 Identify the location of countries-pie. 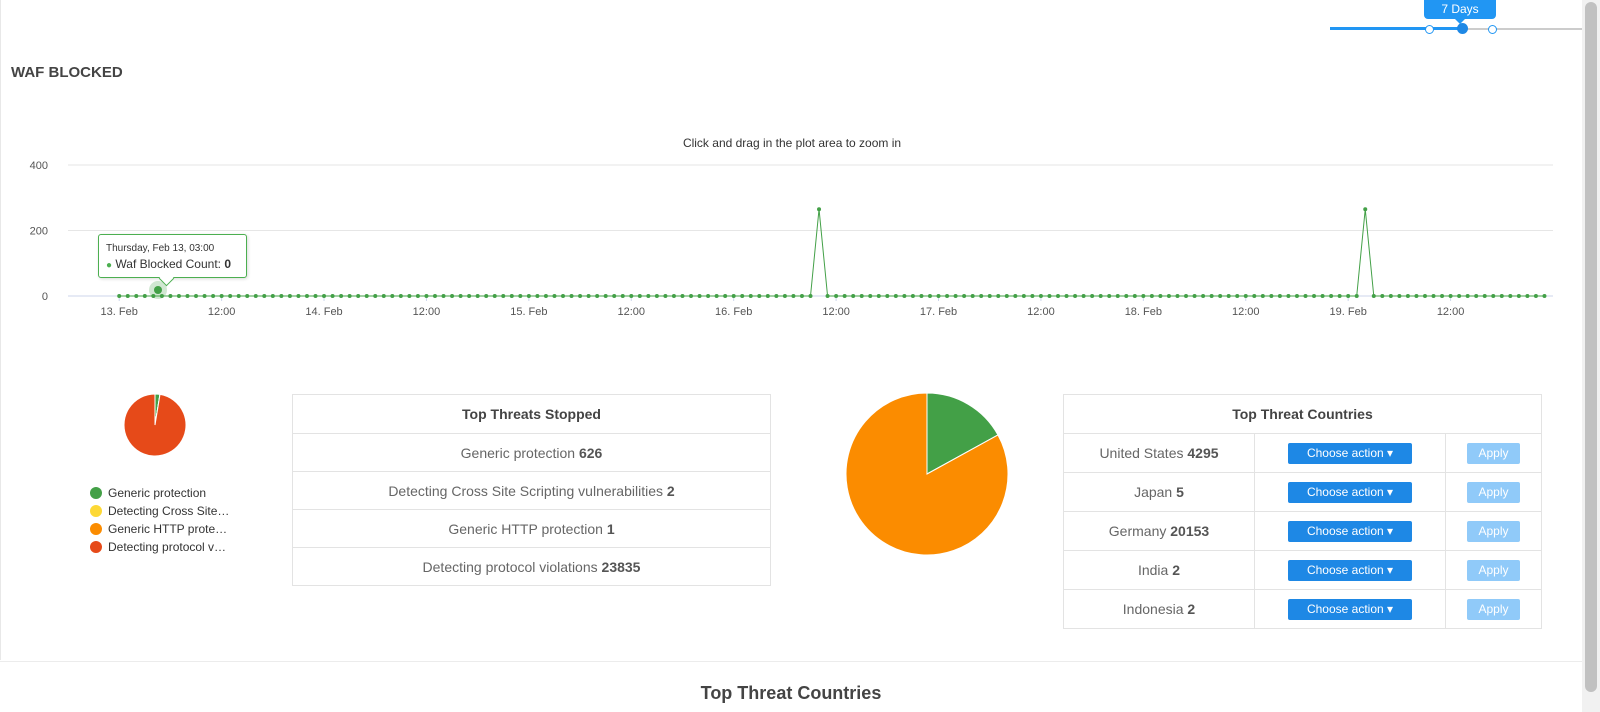
(927, 474).